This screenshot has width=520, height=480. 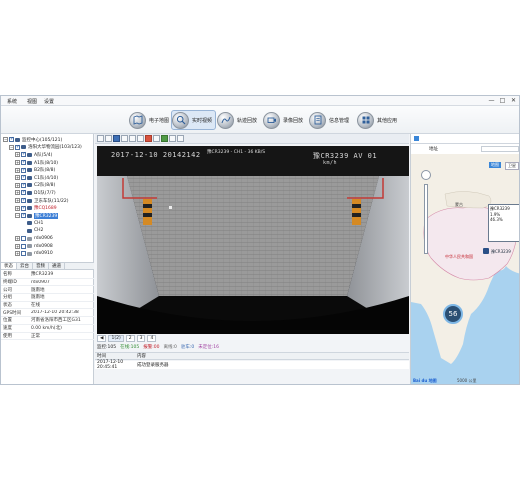 What do you see at coordinates (502, 100) in the screenshot?
I see `maximize-button: □` at bounding box center [502, 100].